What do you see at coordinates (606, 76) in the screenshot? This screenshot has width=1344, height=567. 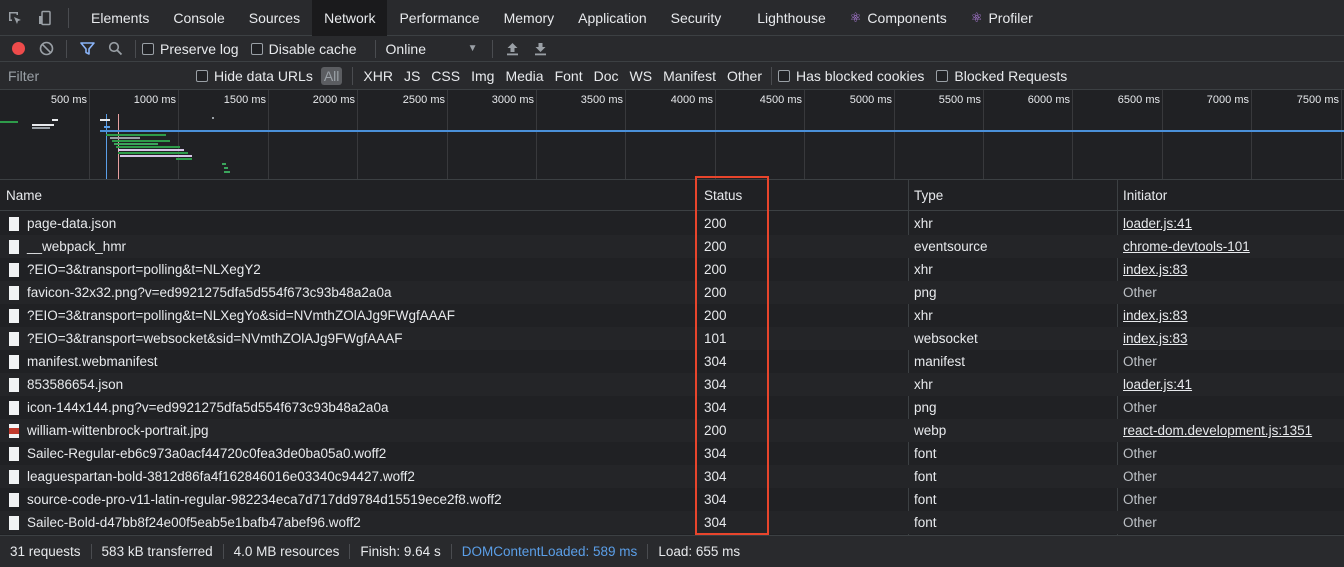 I see `filter-type-doc: Doc` at bounding box center [606, 76].